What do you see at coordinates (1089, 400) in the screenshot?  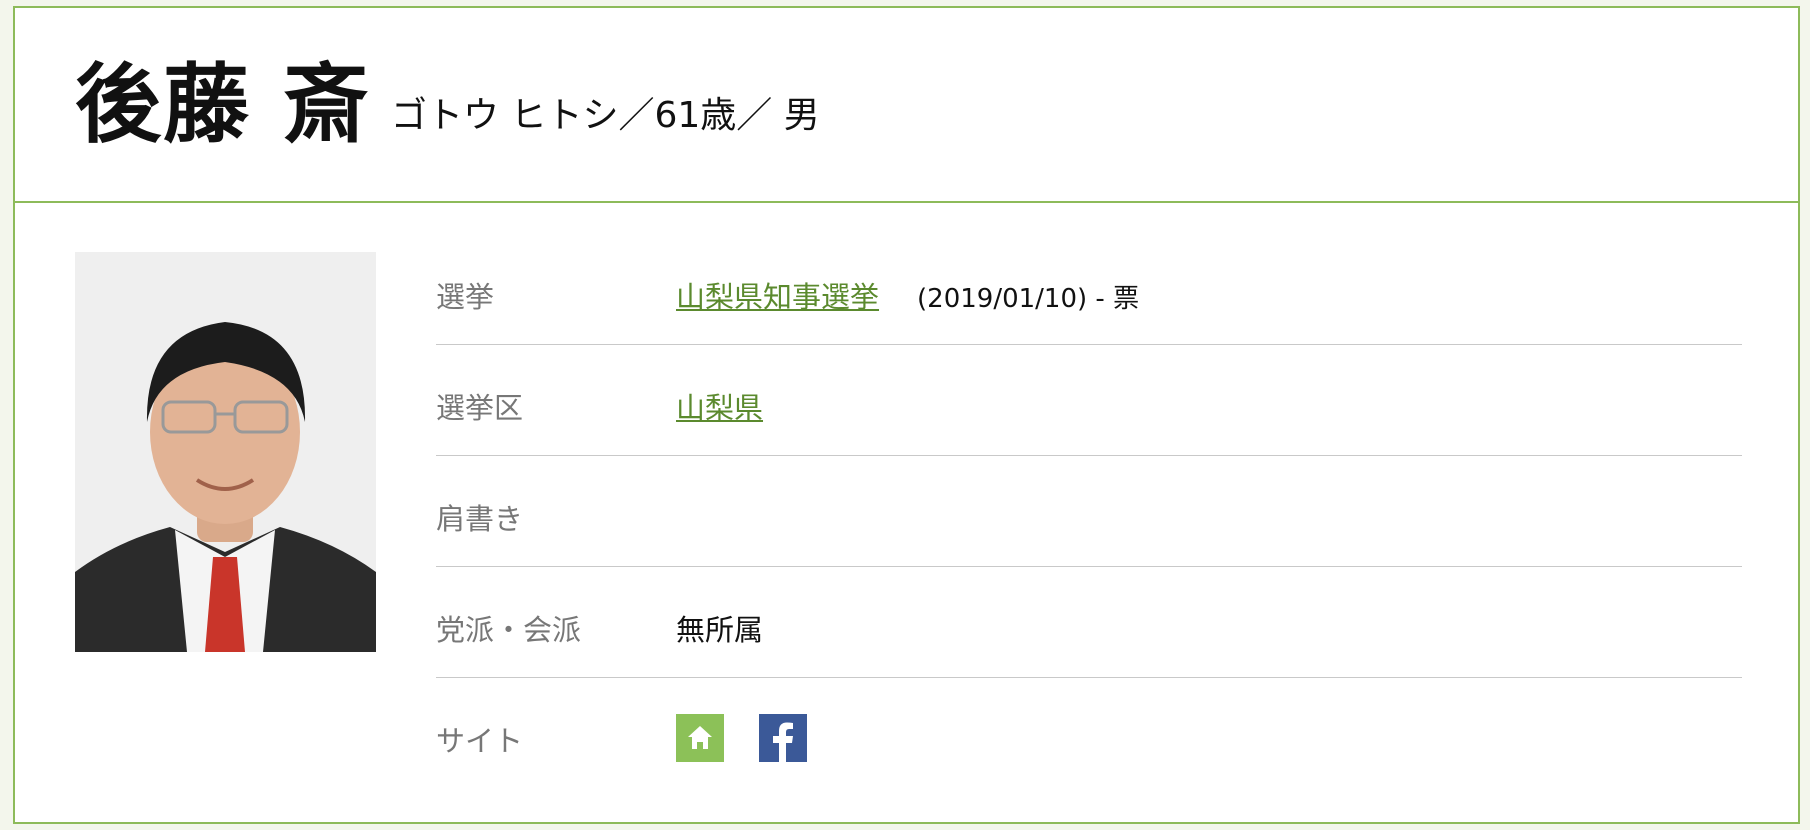 I see `detail-row-district: 選挙区 山梨県` at bounding box center [1089, 400].